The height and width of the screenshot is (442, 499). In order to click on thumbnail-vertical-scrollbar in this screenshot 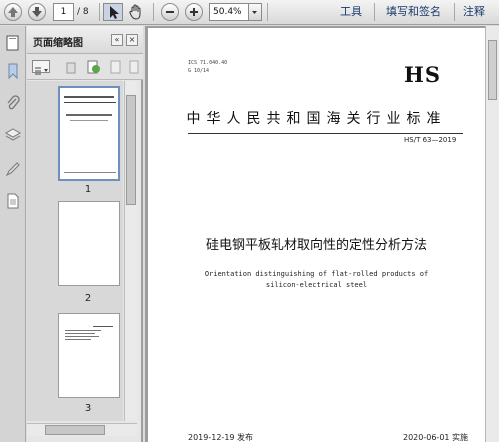, I will do `click(130, 251)`.